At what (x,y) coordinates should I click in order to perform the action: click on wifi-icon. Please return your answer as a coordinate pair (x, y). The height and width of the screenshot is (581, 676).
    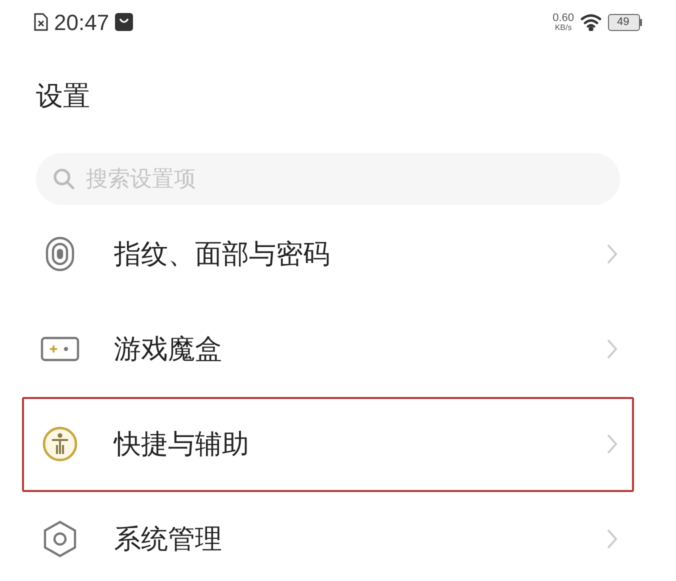
    Looking at the image, I should click on (591, 22).